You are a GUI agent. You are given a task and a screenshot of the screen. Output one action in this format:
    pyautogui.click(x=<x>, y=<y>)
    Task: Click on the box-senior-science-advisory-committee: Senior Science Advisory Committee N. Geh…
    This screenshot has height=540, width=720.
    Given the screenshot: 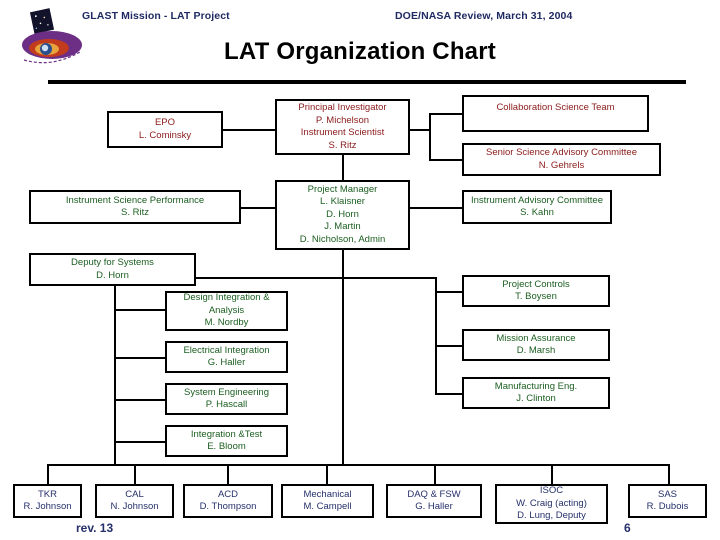 What is the action you would take?
    pyautogui.click(x=561, y=159)
    